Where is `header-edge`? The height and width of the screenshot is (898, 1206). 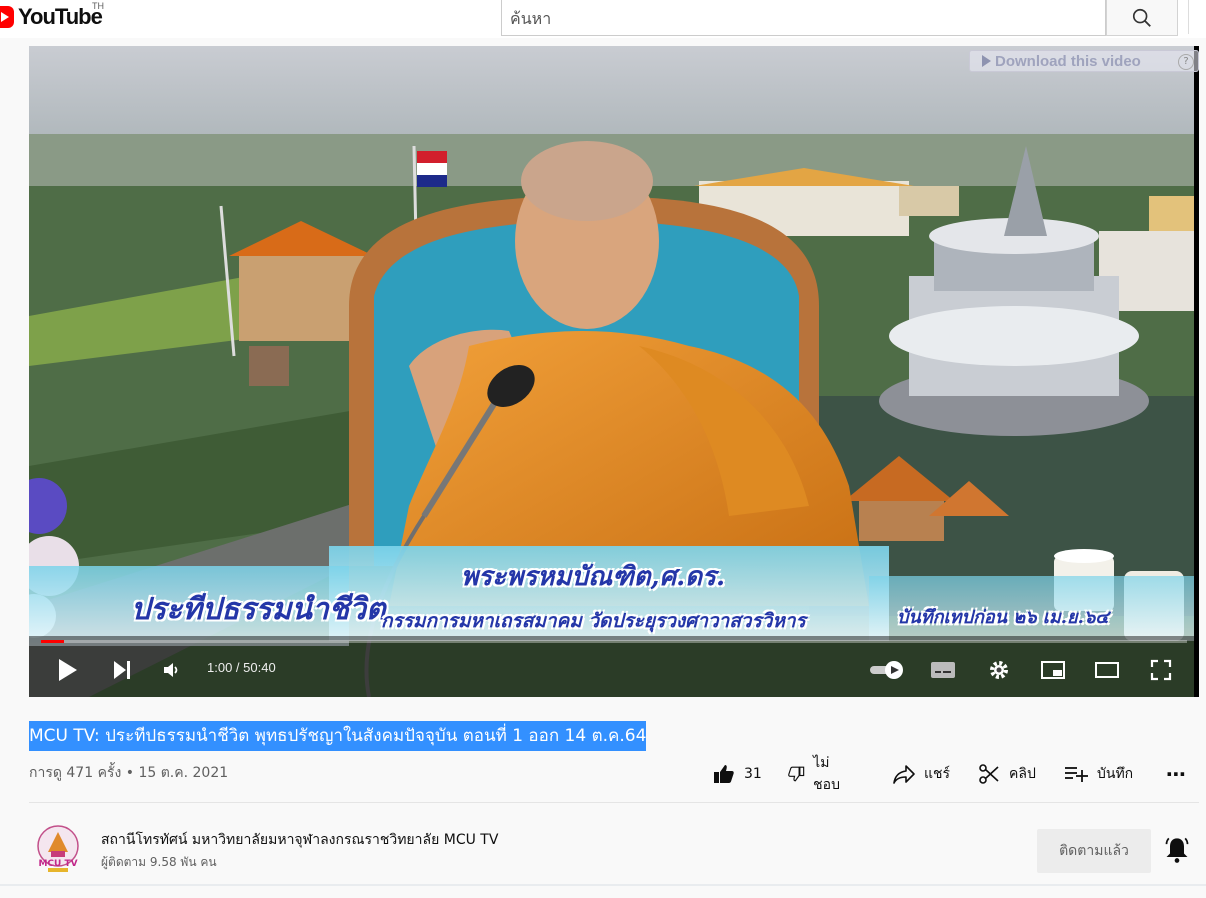
header-edge is located at coordinates (1197, 17).